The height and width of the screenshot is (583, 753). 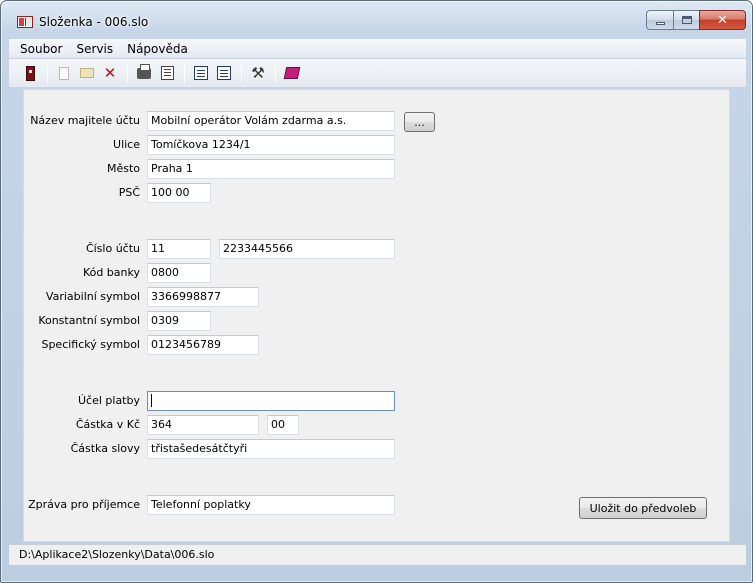 I want to click on owner-label: Název majitele účtu, so click(x=85, y=120).